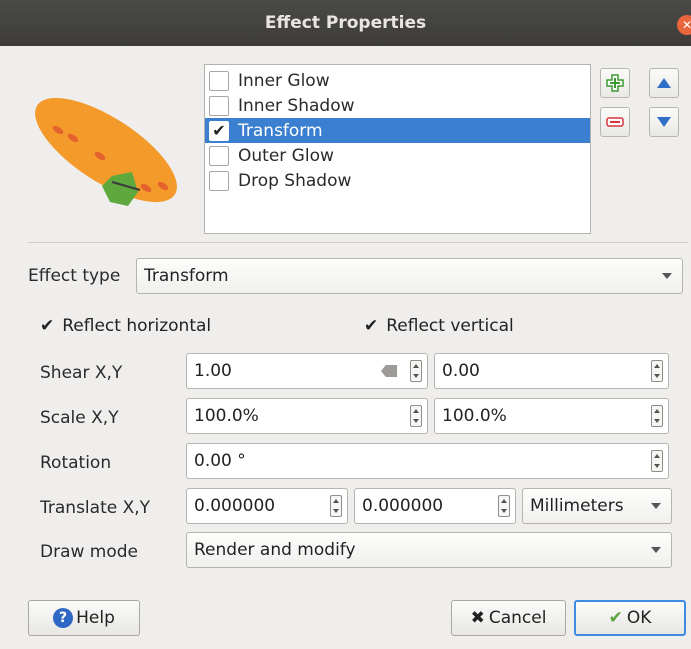  I want to click on ok-label: OK, so click(639, 618).